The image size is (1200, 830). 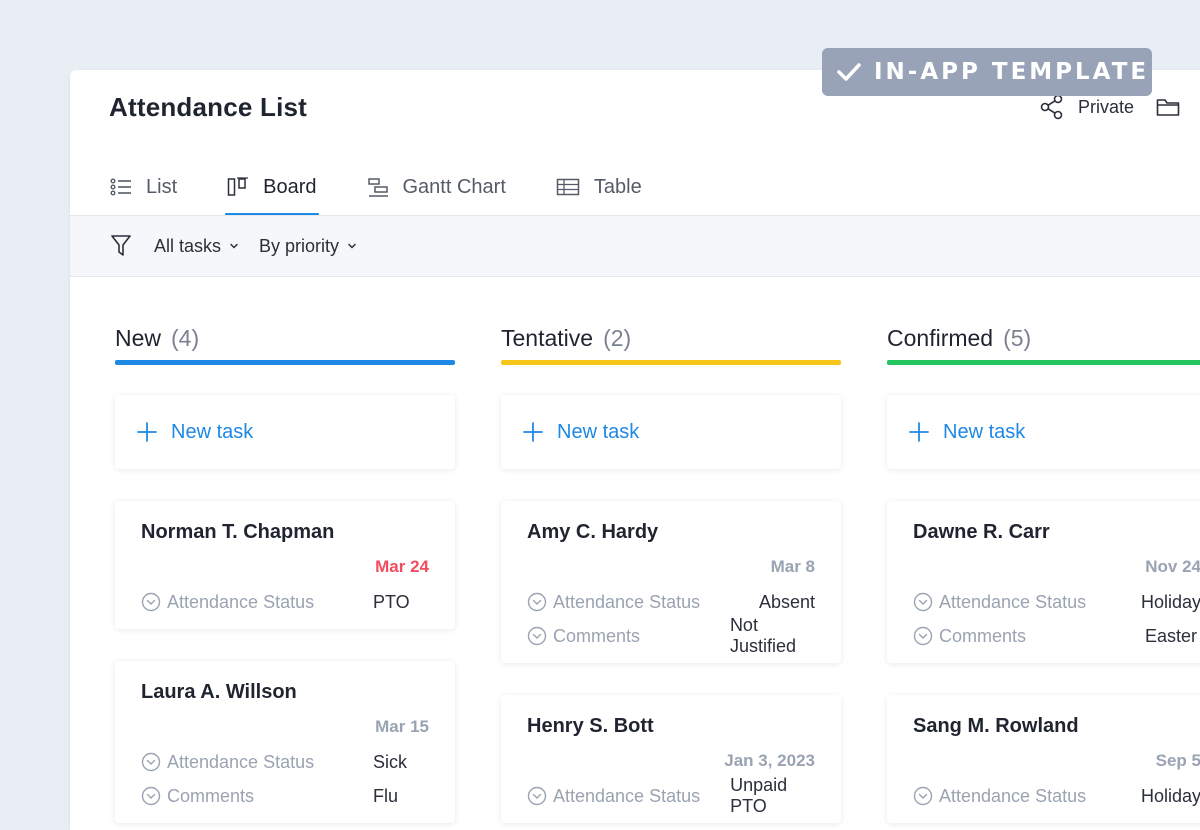 I want to click on field-value: Flu, so click(x=386, y=795).